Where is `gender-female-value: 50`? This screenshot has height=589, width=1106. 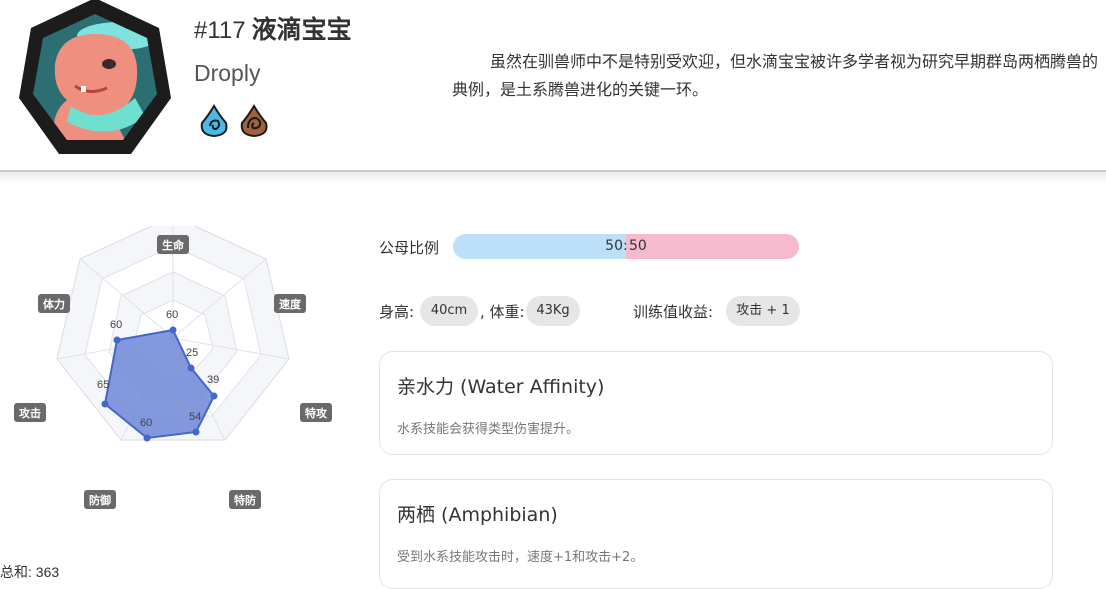 gender-female-value: 50 is located at coordinates (638, 246).